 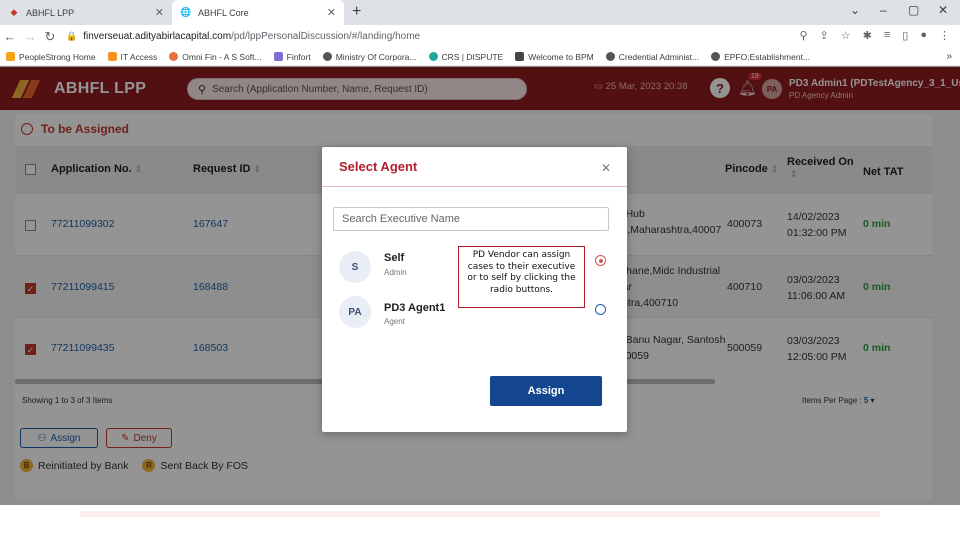 What do you see at coordinates (546, 391) in the screenshot?
I see `assign-button: Assign` at bounding box center [546, 391].